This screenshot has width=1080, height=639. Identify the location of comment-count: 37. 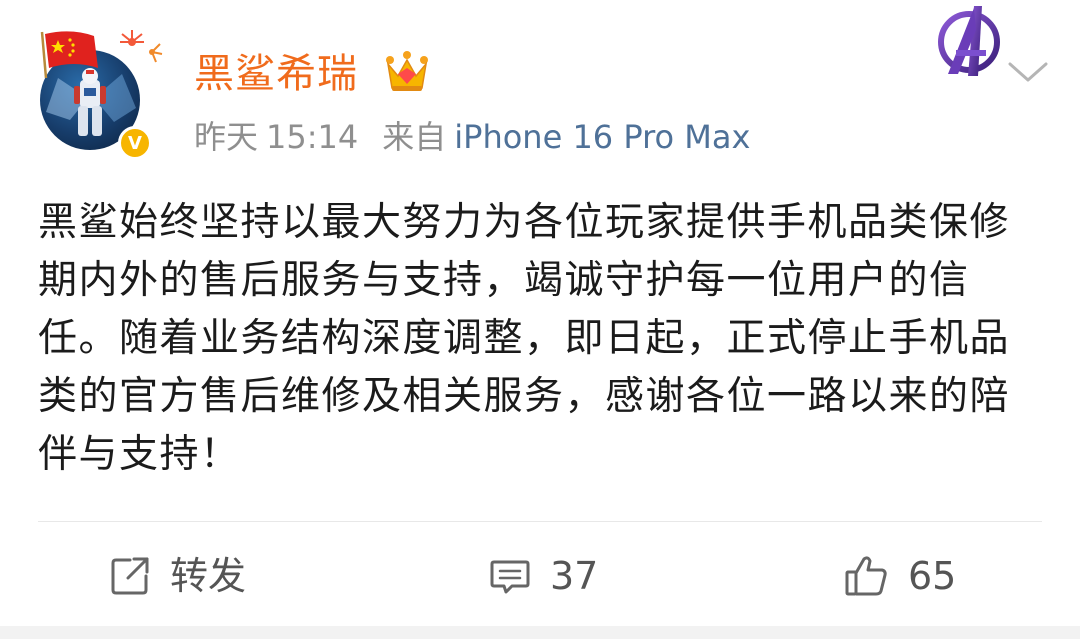
(574, 576).